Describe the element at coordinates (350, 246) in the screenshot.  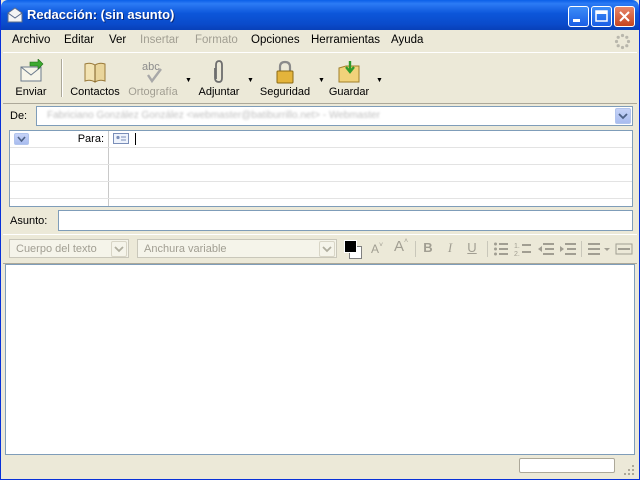
I see `text-color-swatch` at that location.